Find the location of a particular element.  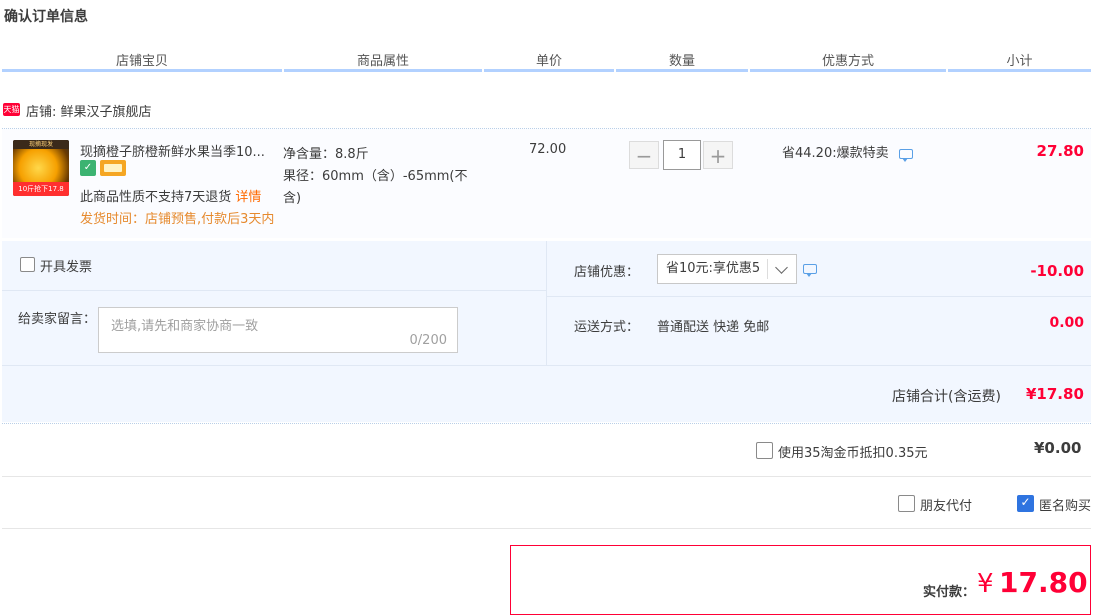

message-placeholder: 选填,请先和商家协商一致 is located at coordinates (184, 324).